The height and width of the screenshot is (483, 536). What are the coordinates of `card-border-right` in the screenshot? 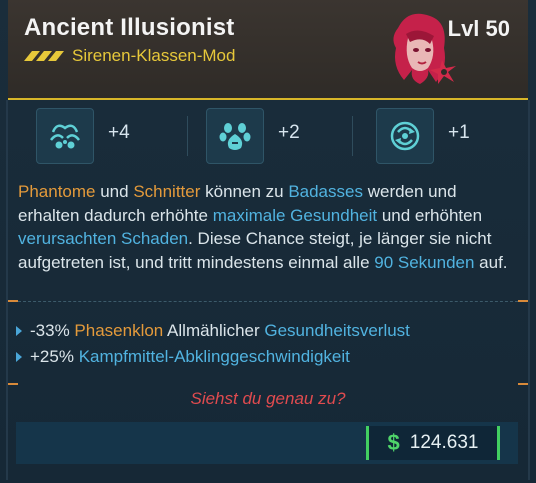 It's located at (529, 290).